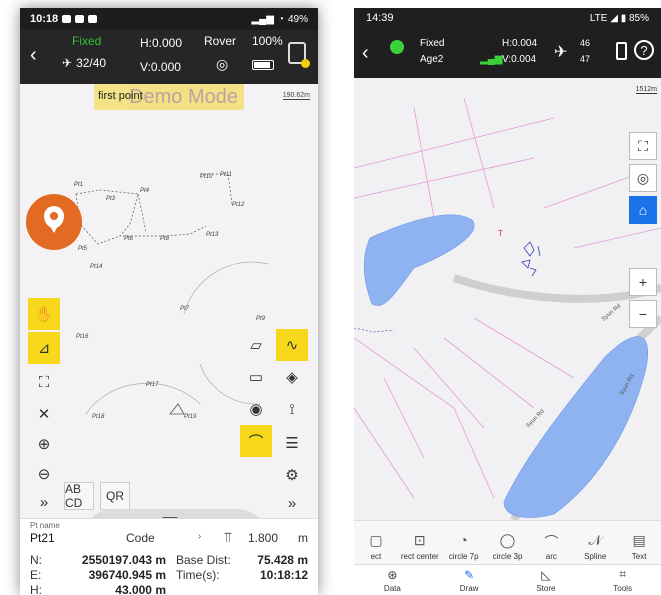  Describe the element at coordinates (79, 496) in the screenshot. I see `label-toggle-button: AB CD` at that location.